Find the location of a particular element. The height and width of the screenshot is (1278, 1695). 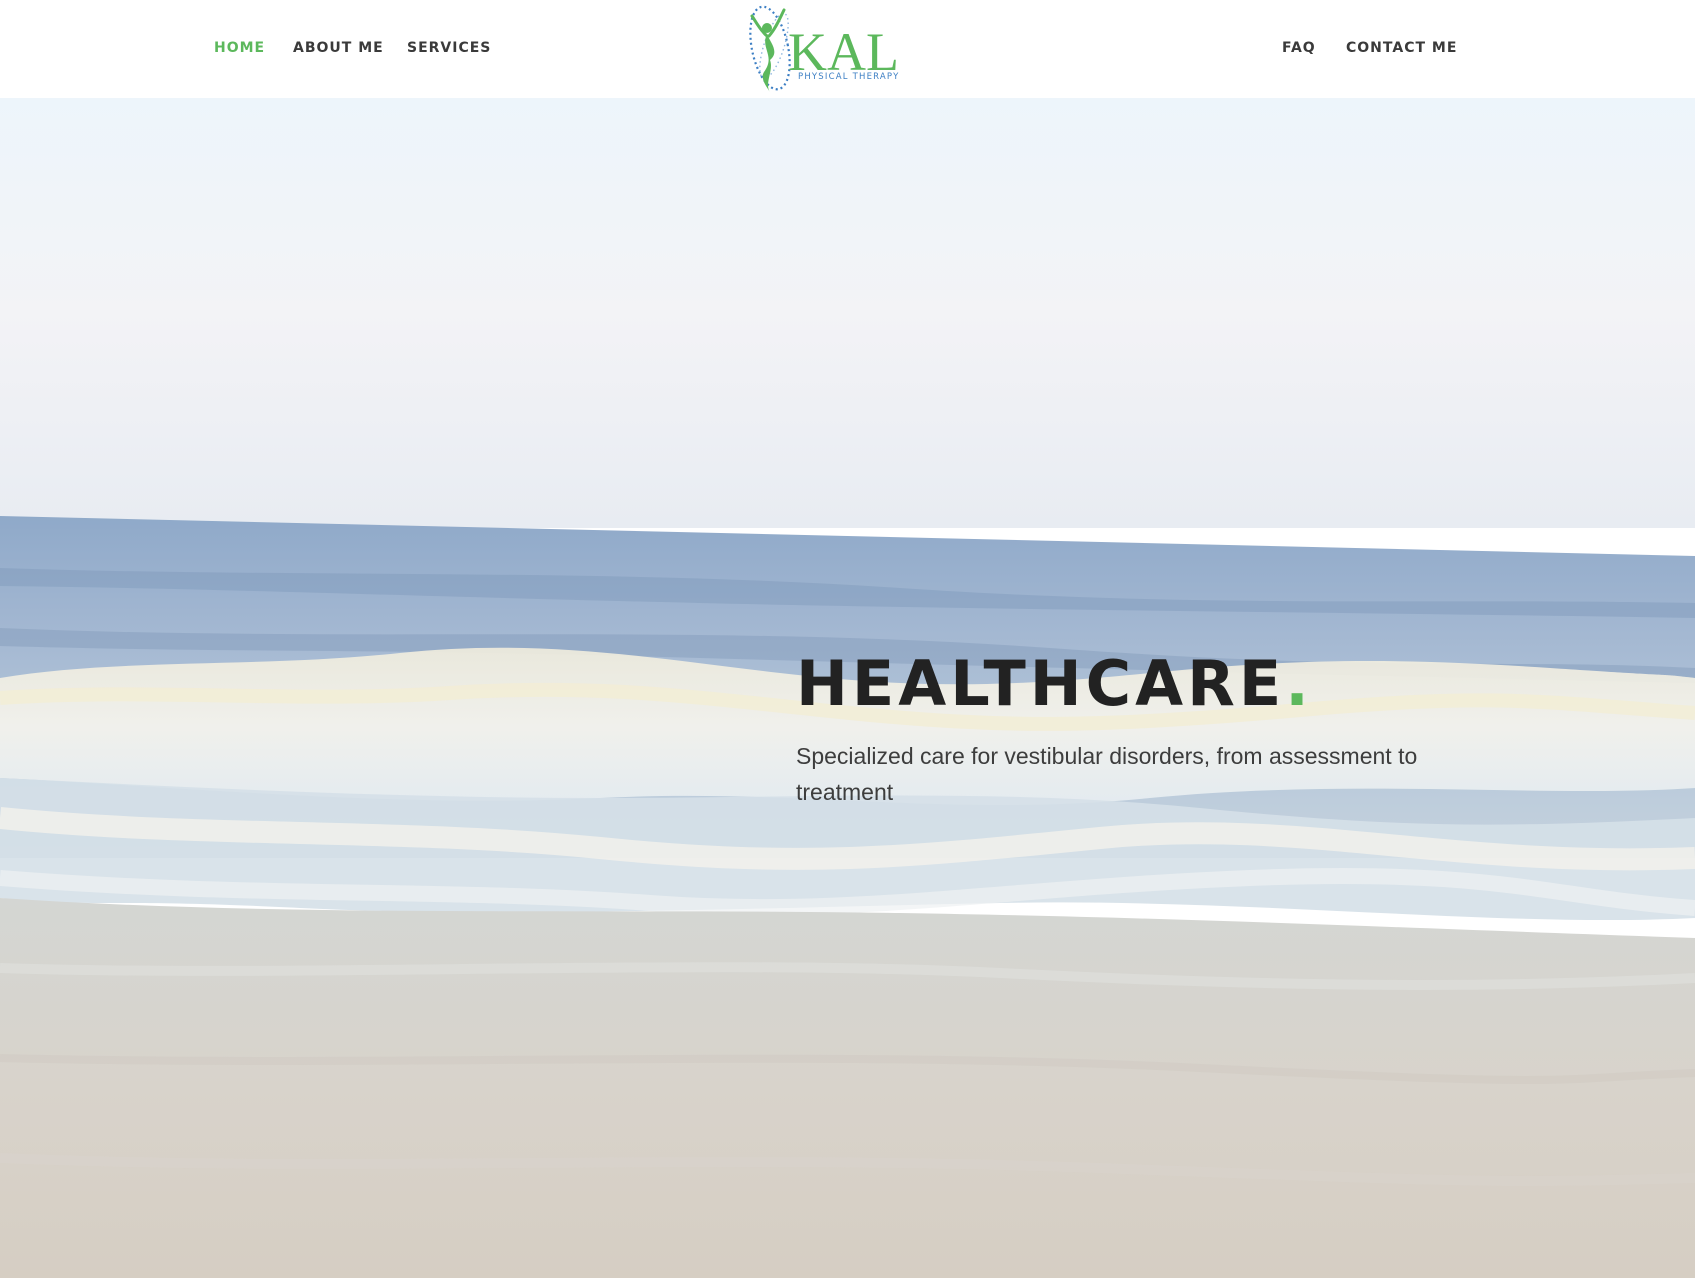

figure-spiral-logo-icon: KAL PHYSICAL THERAPY is located at coordinates (824, 48).